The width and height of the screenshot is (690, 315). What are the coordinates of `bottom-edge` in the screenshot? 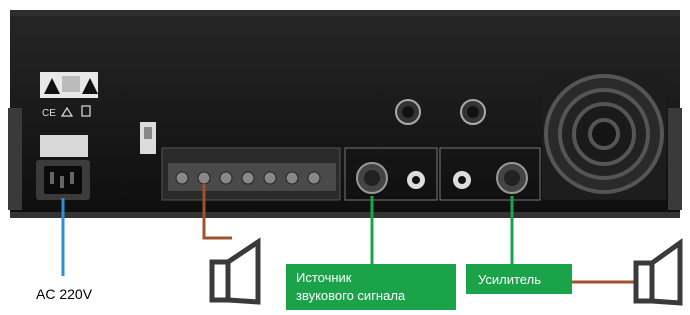 It's located at (345, 215).